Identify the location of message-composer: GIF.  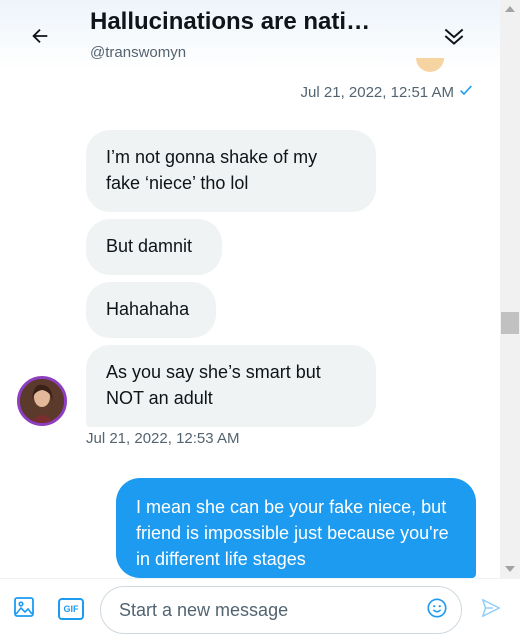
(260, 609).